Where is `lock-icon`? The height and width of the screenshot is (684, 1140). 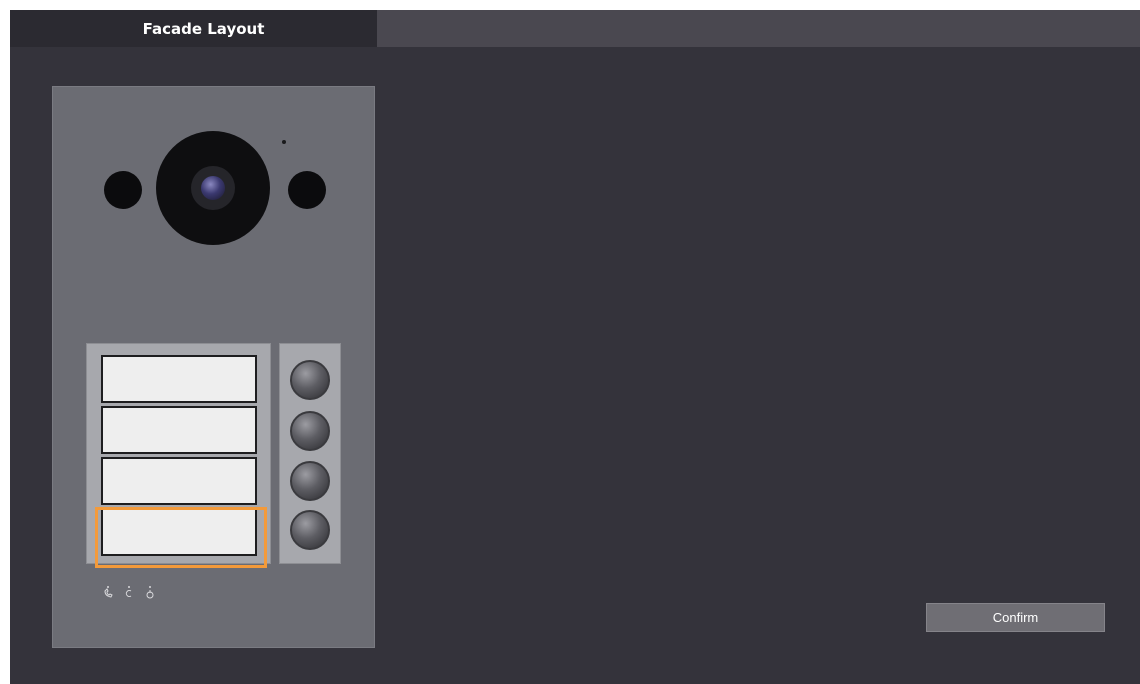 lock-icon is located at coordinates (150, 592).